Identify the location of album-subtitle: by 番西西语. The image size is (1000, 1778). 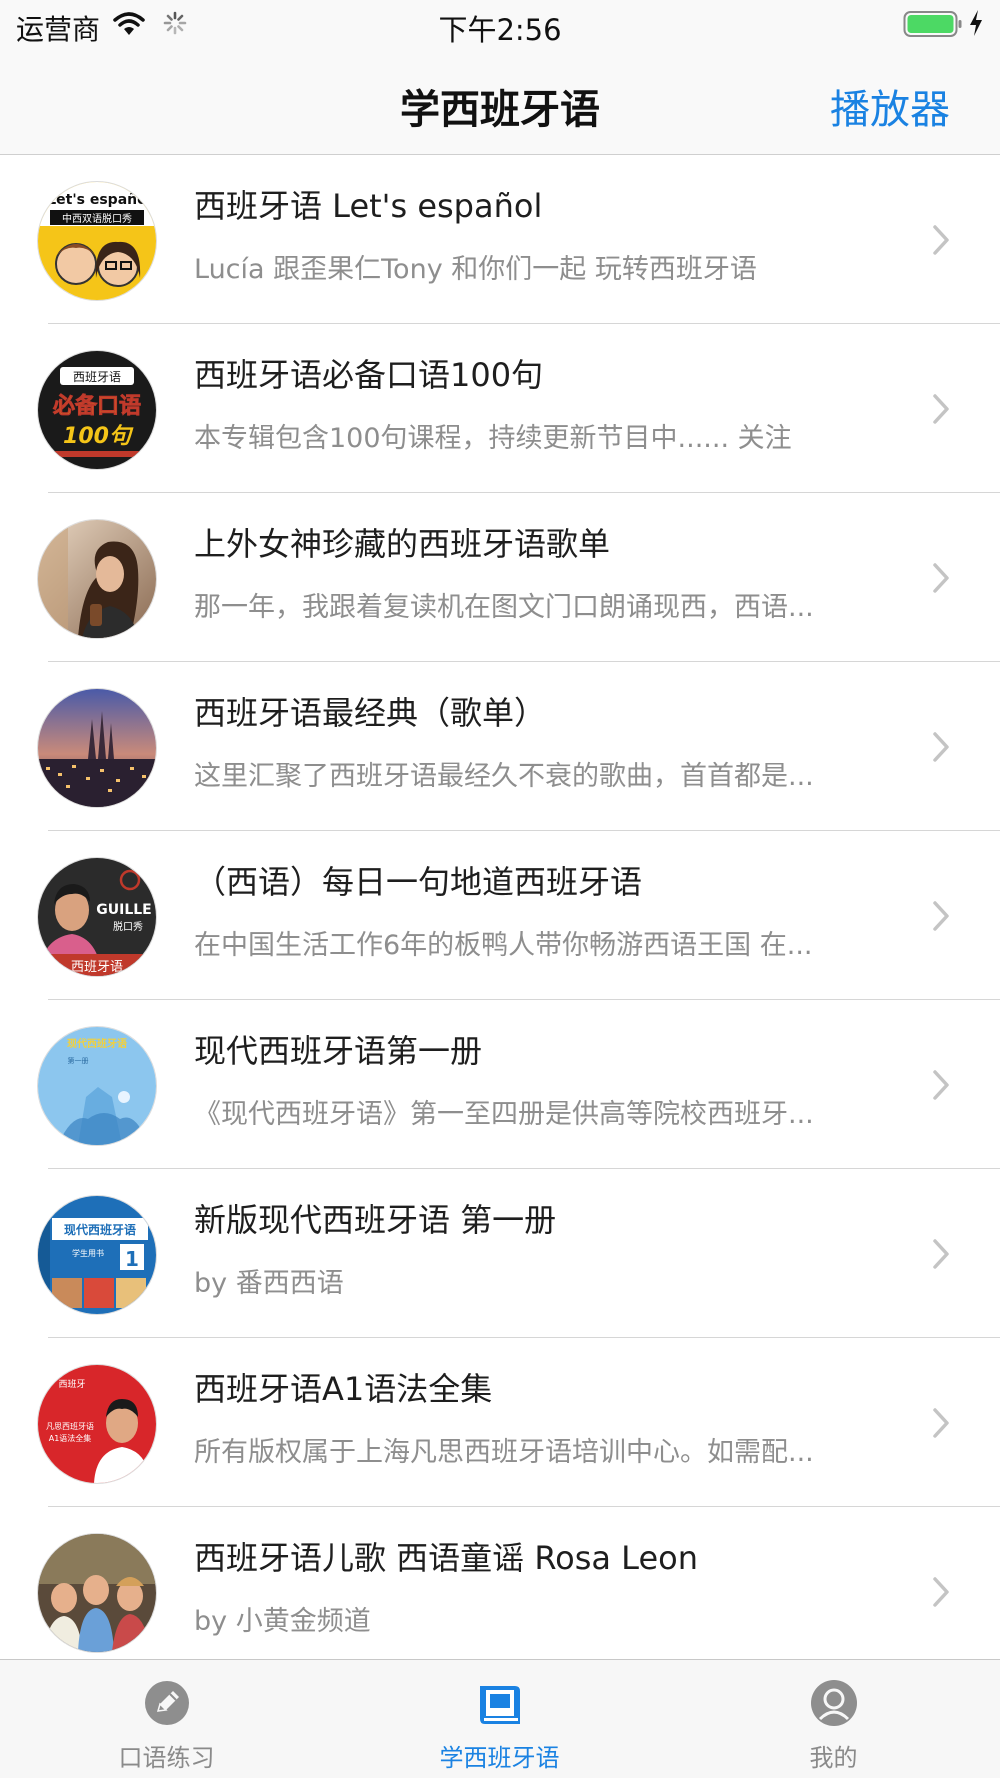
(269, 1283).